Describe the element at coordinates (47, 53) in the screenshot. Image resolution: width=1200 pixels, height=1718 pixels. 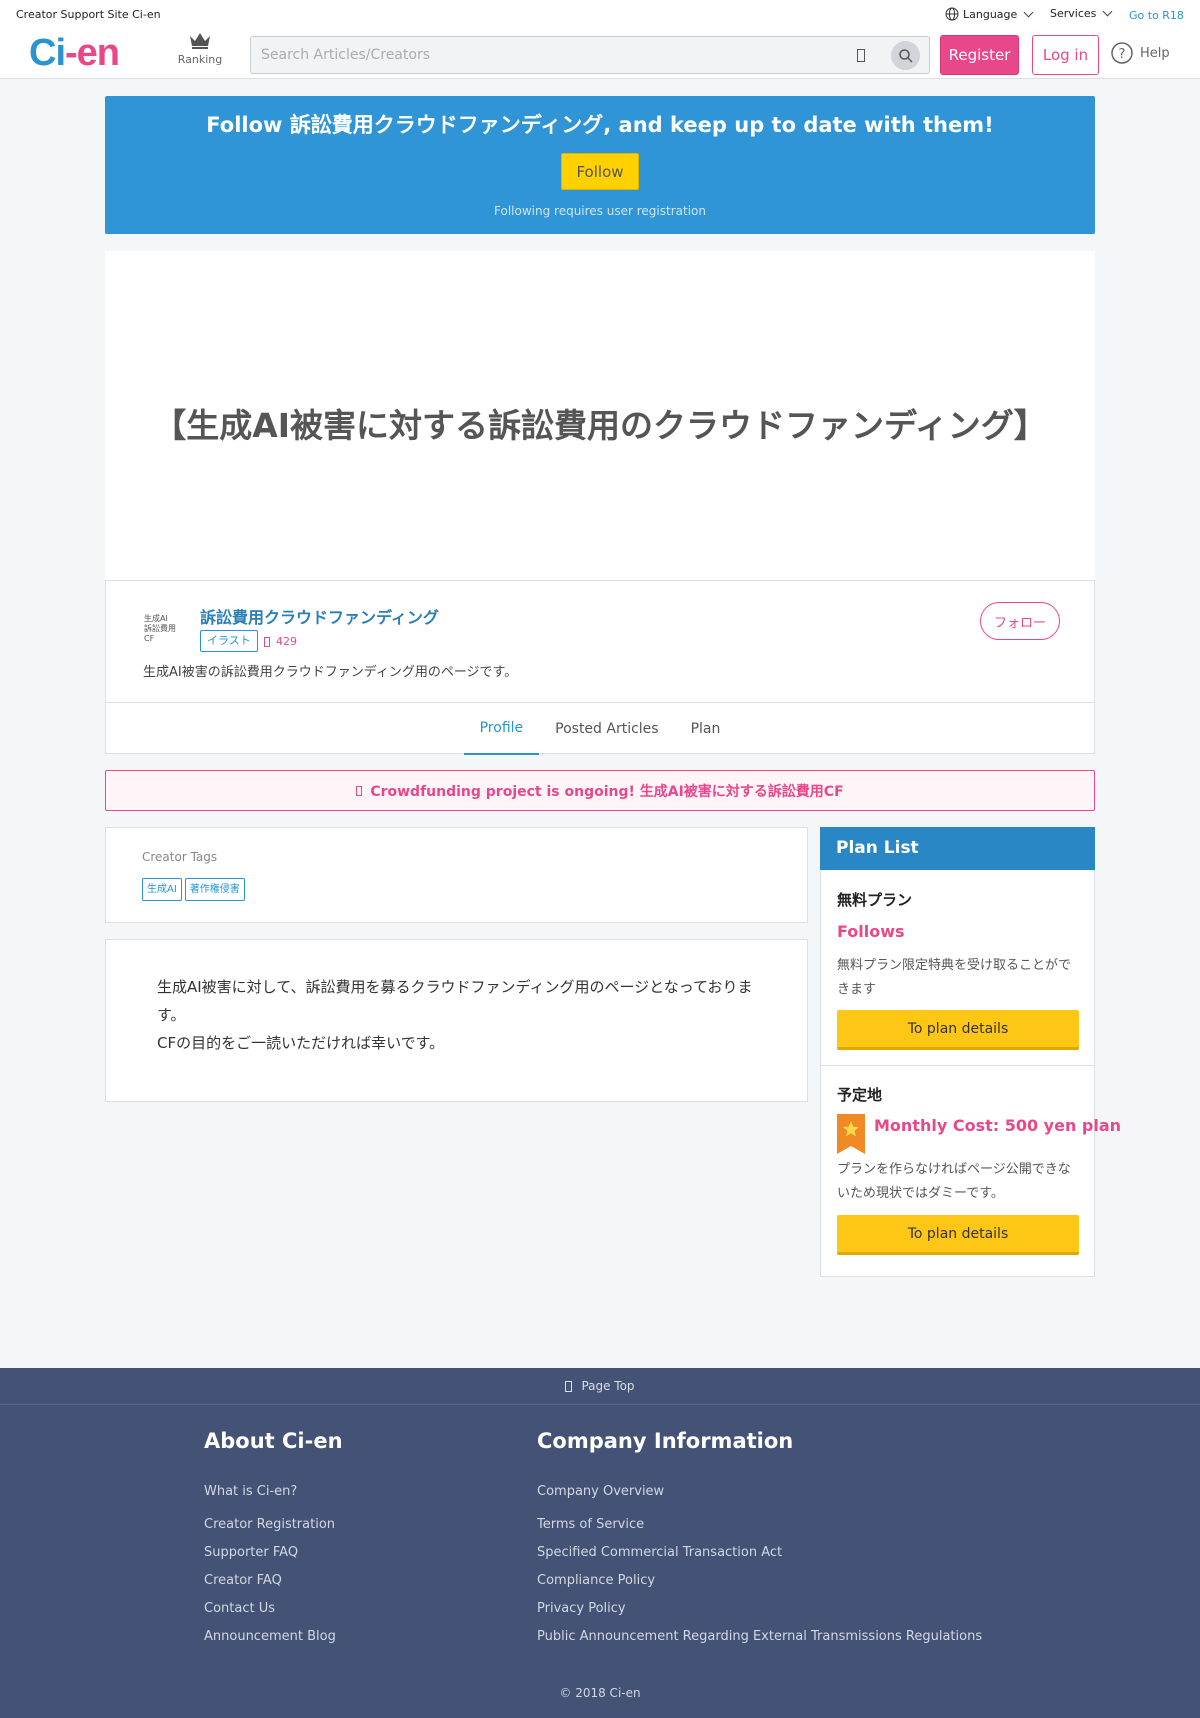
I see `logo-main: Ci` at that location.